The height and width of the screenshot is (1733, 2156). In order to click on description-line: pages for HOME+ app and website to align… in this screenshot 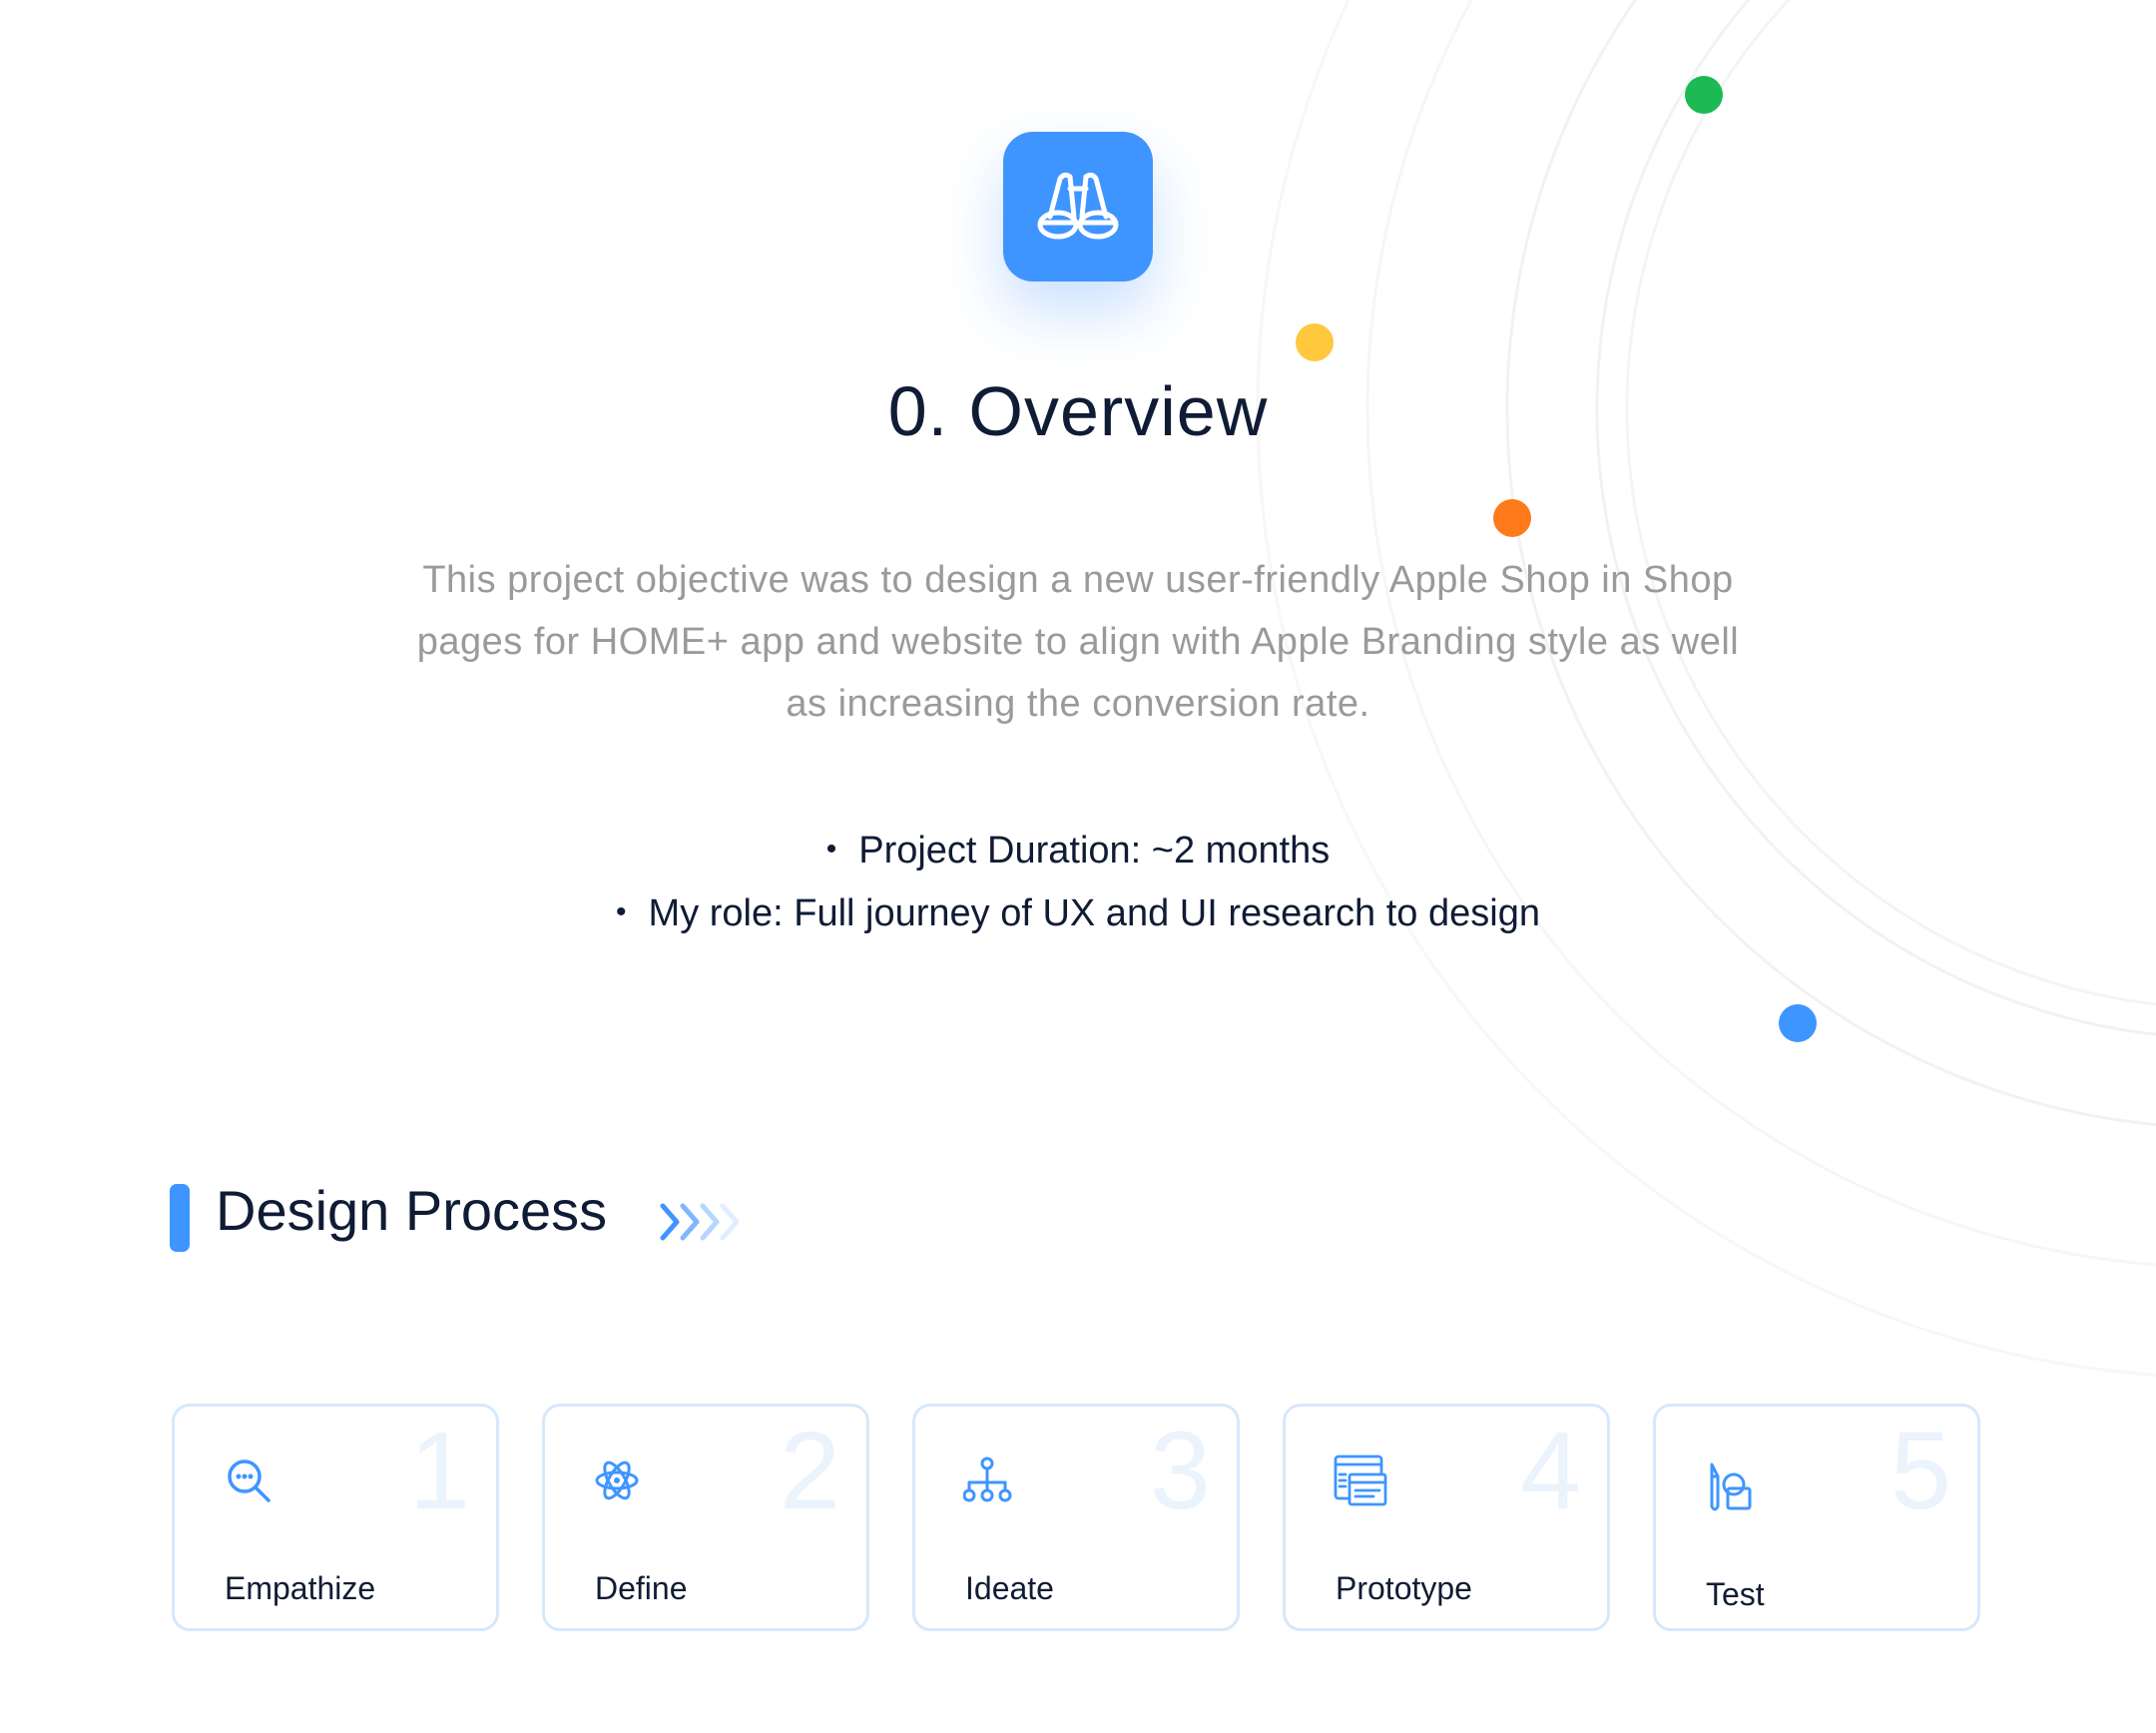, I will do `click(1078, 642)`.